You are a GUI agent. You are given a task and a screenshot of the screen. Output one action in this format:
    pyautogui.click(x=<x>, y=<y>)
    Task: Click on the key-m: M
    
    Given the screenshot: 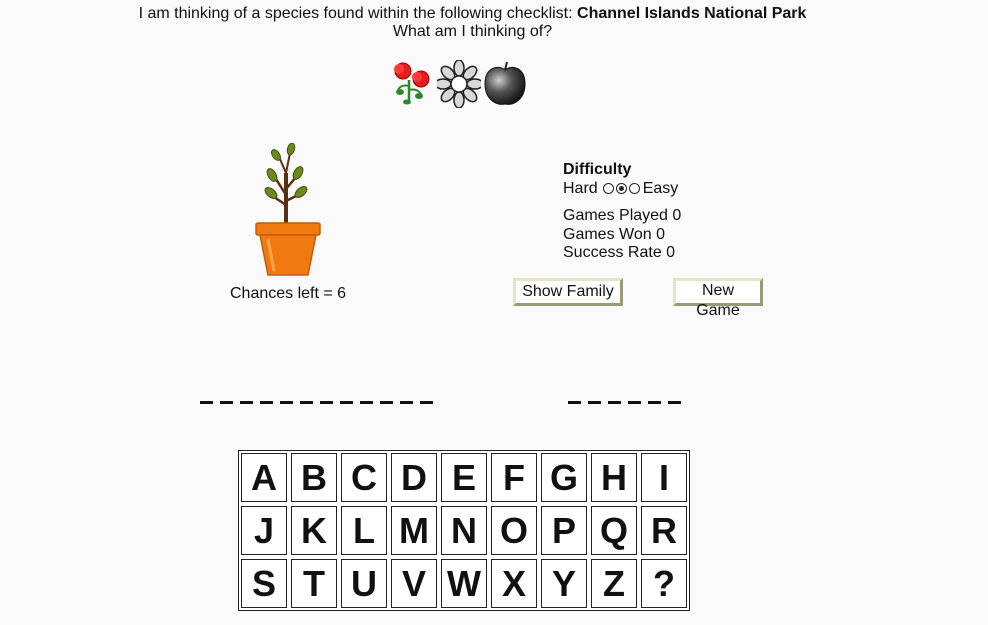 What is the action you would take?
    pyautogui.click(x=414, y=530)
    